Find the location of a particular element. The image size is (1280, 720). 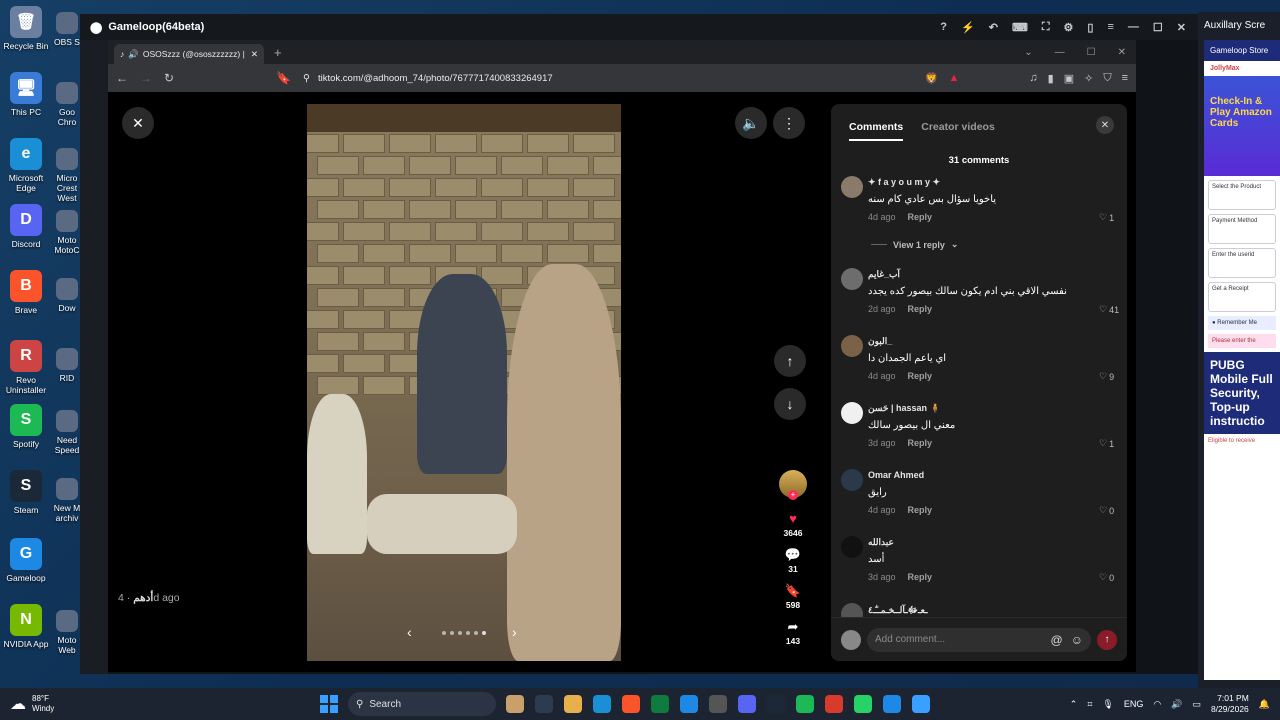

desktop-icon: RID is located at coordinates (67, 365).